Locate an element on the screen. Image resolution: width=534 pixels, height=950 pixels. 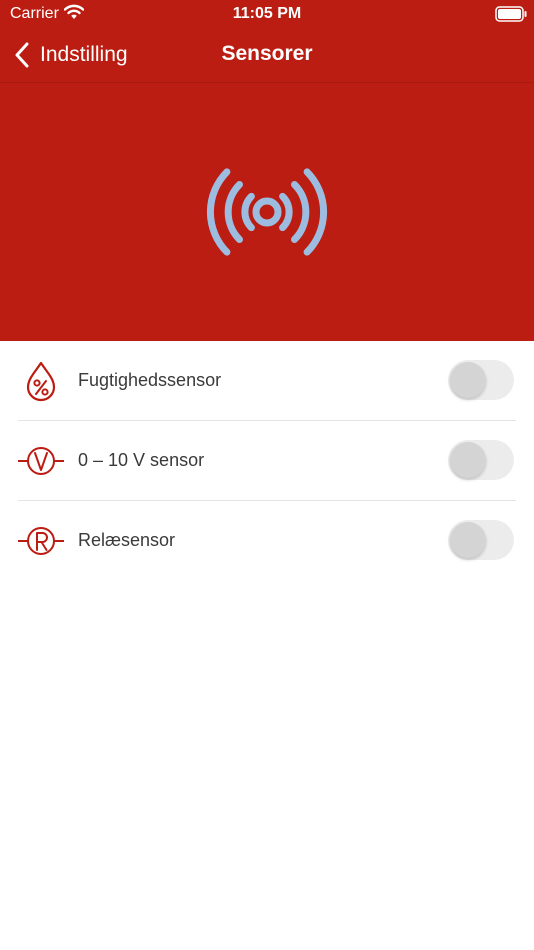
sensor-row-voltage: 0 – 10 V sensor is located at coordinates (267, 461).